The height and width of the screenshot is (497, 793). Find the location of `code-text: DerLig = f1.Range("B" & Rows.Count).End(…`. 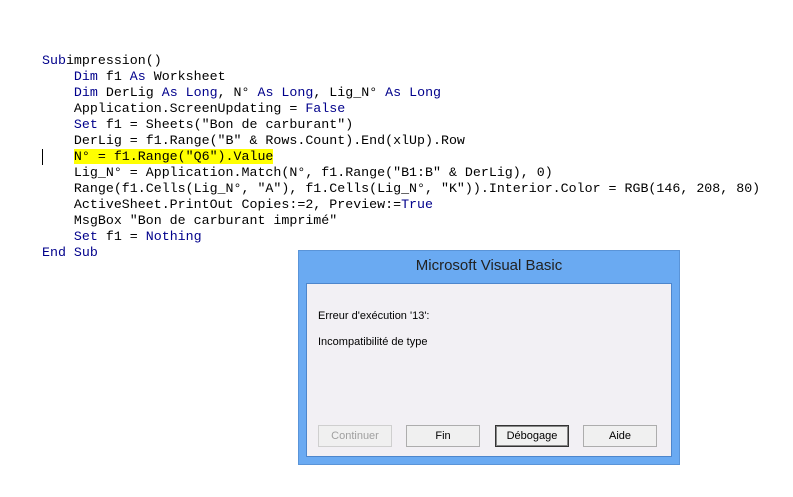

code-text: DerLig = f1.Range("B" & Rows.Count).End(… is located at coordinates (253, 140).